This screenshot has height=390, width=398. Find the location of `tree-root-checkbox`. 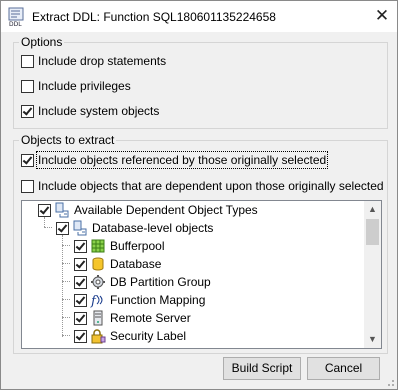

tree-root-checkbox is located at coordinates (44, 210).